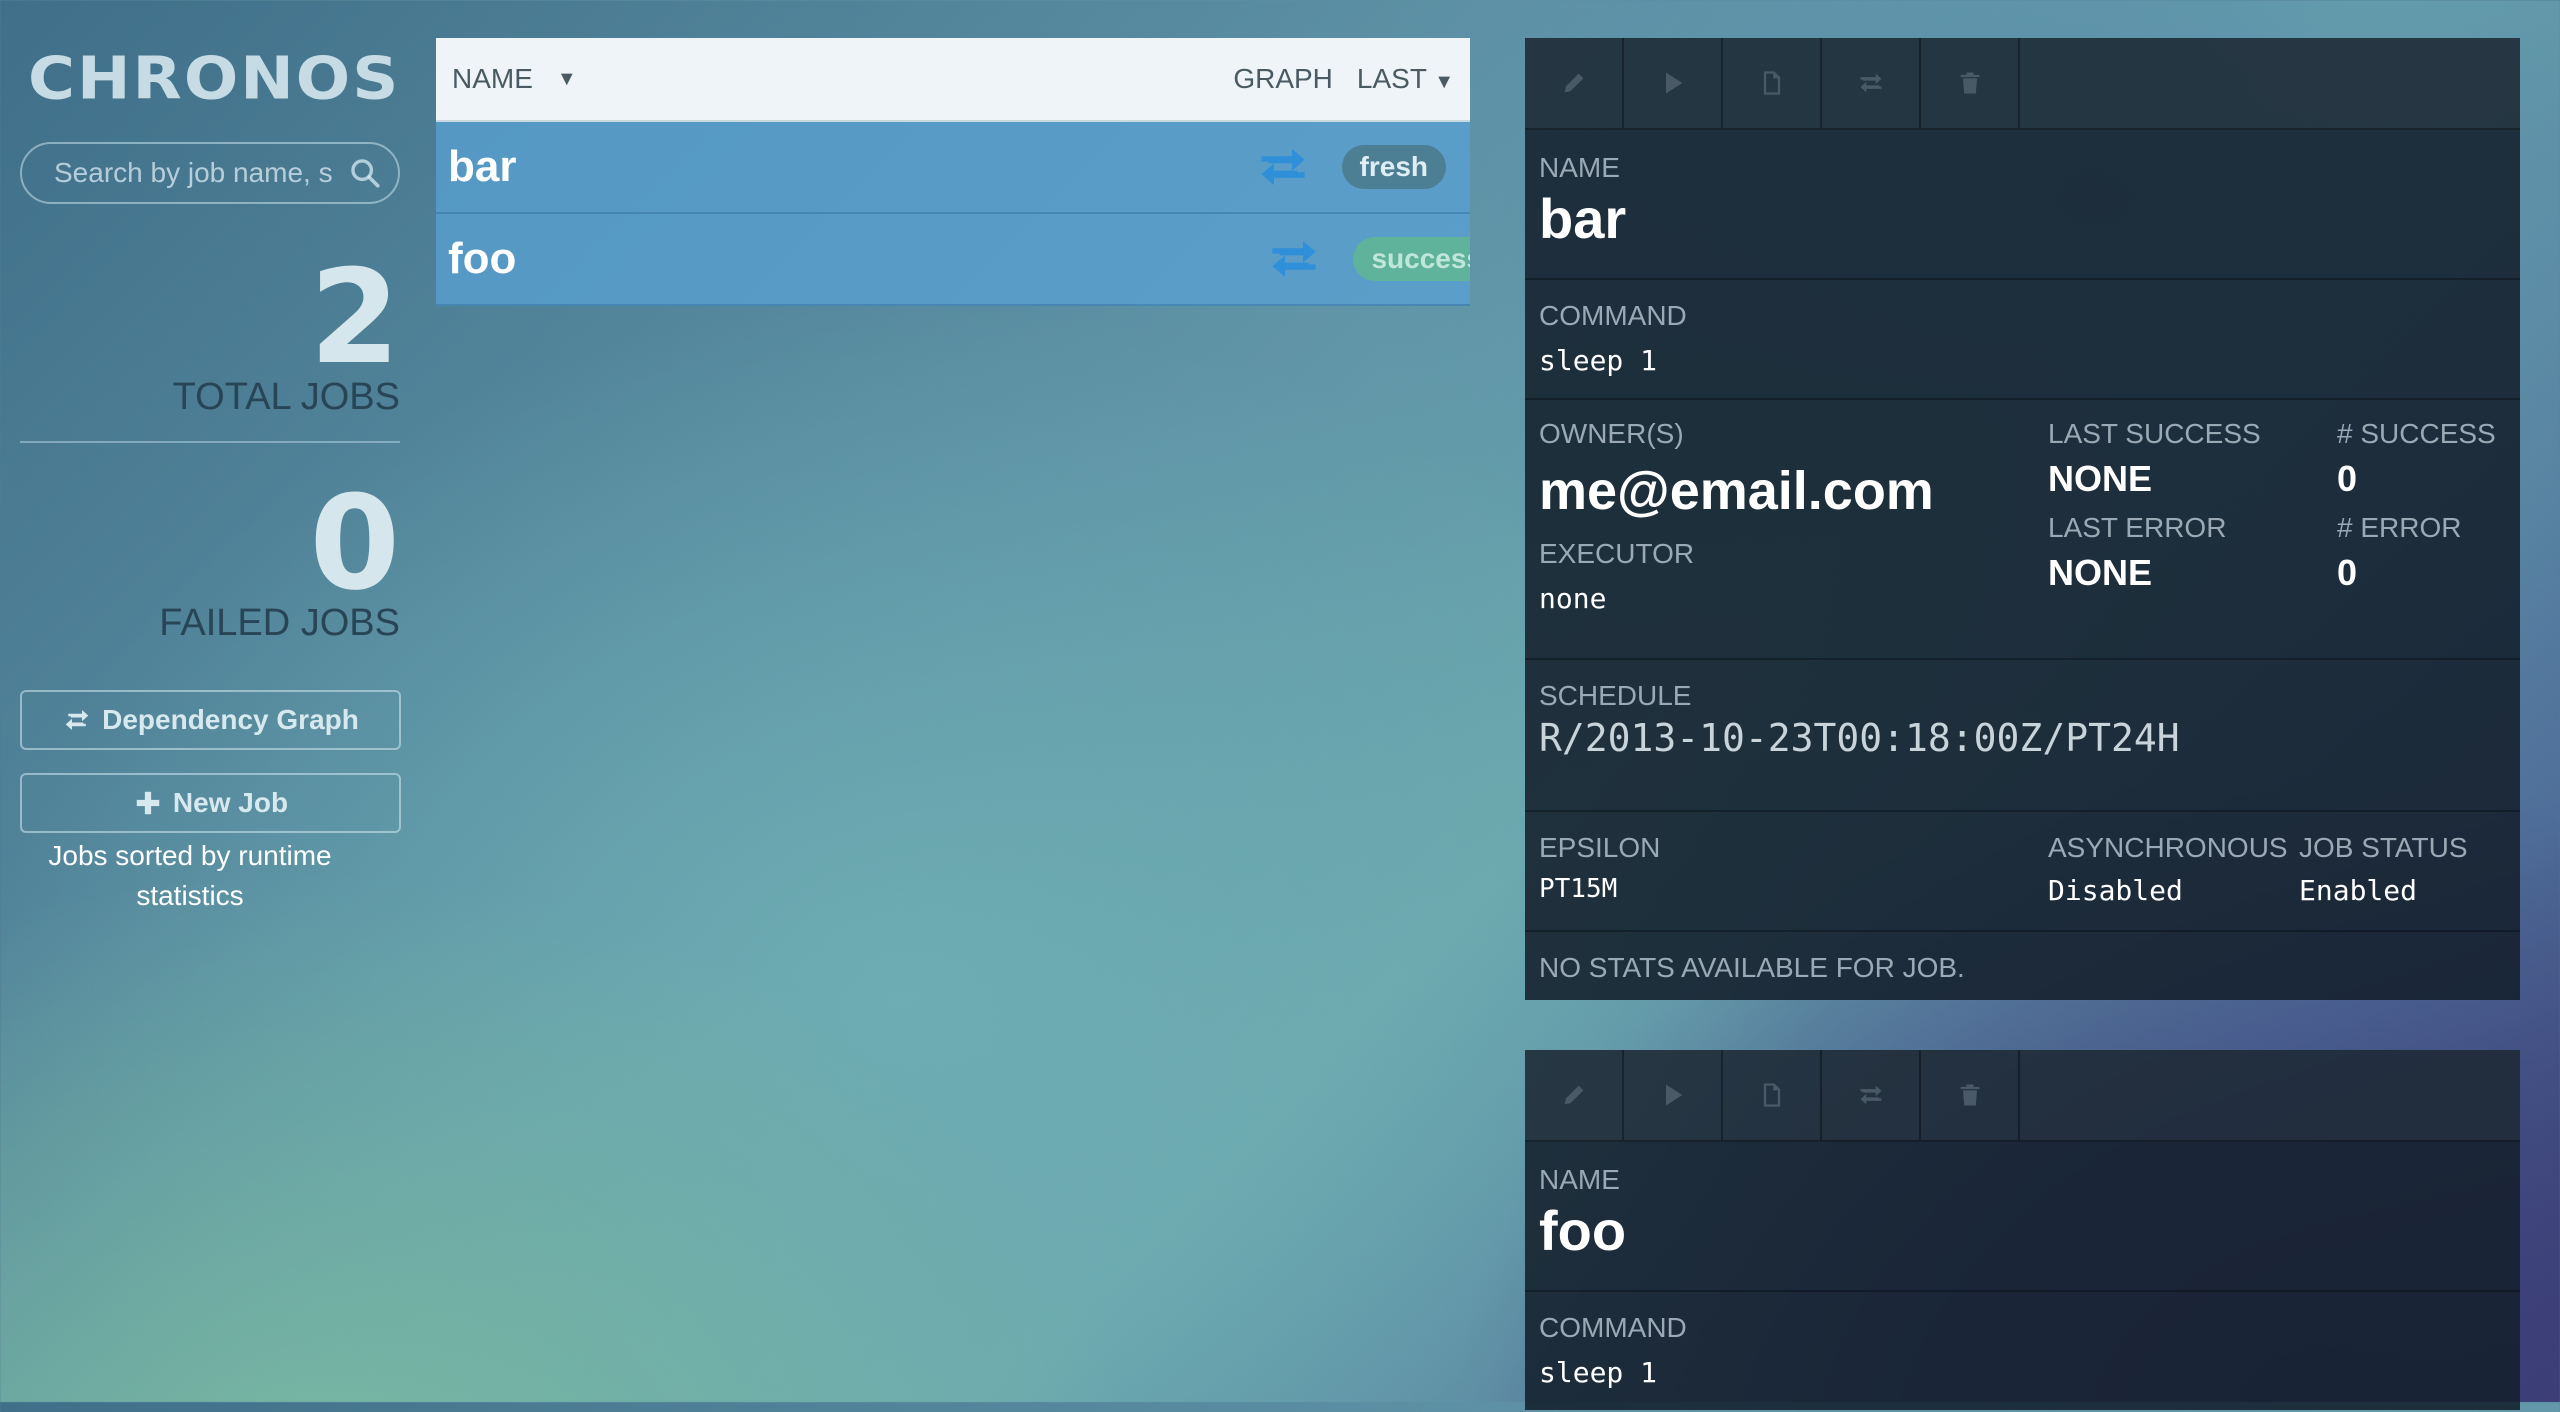  What do you see at coordinates (286, 335) in the screenshot?
I see `total-jobs-stat: 2 TOTAL JOBS` at bounding box center [286, 335].